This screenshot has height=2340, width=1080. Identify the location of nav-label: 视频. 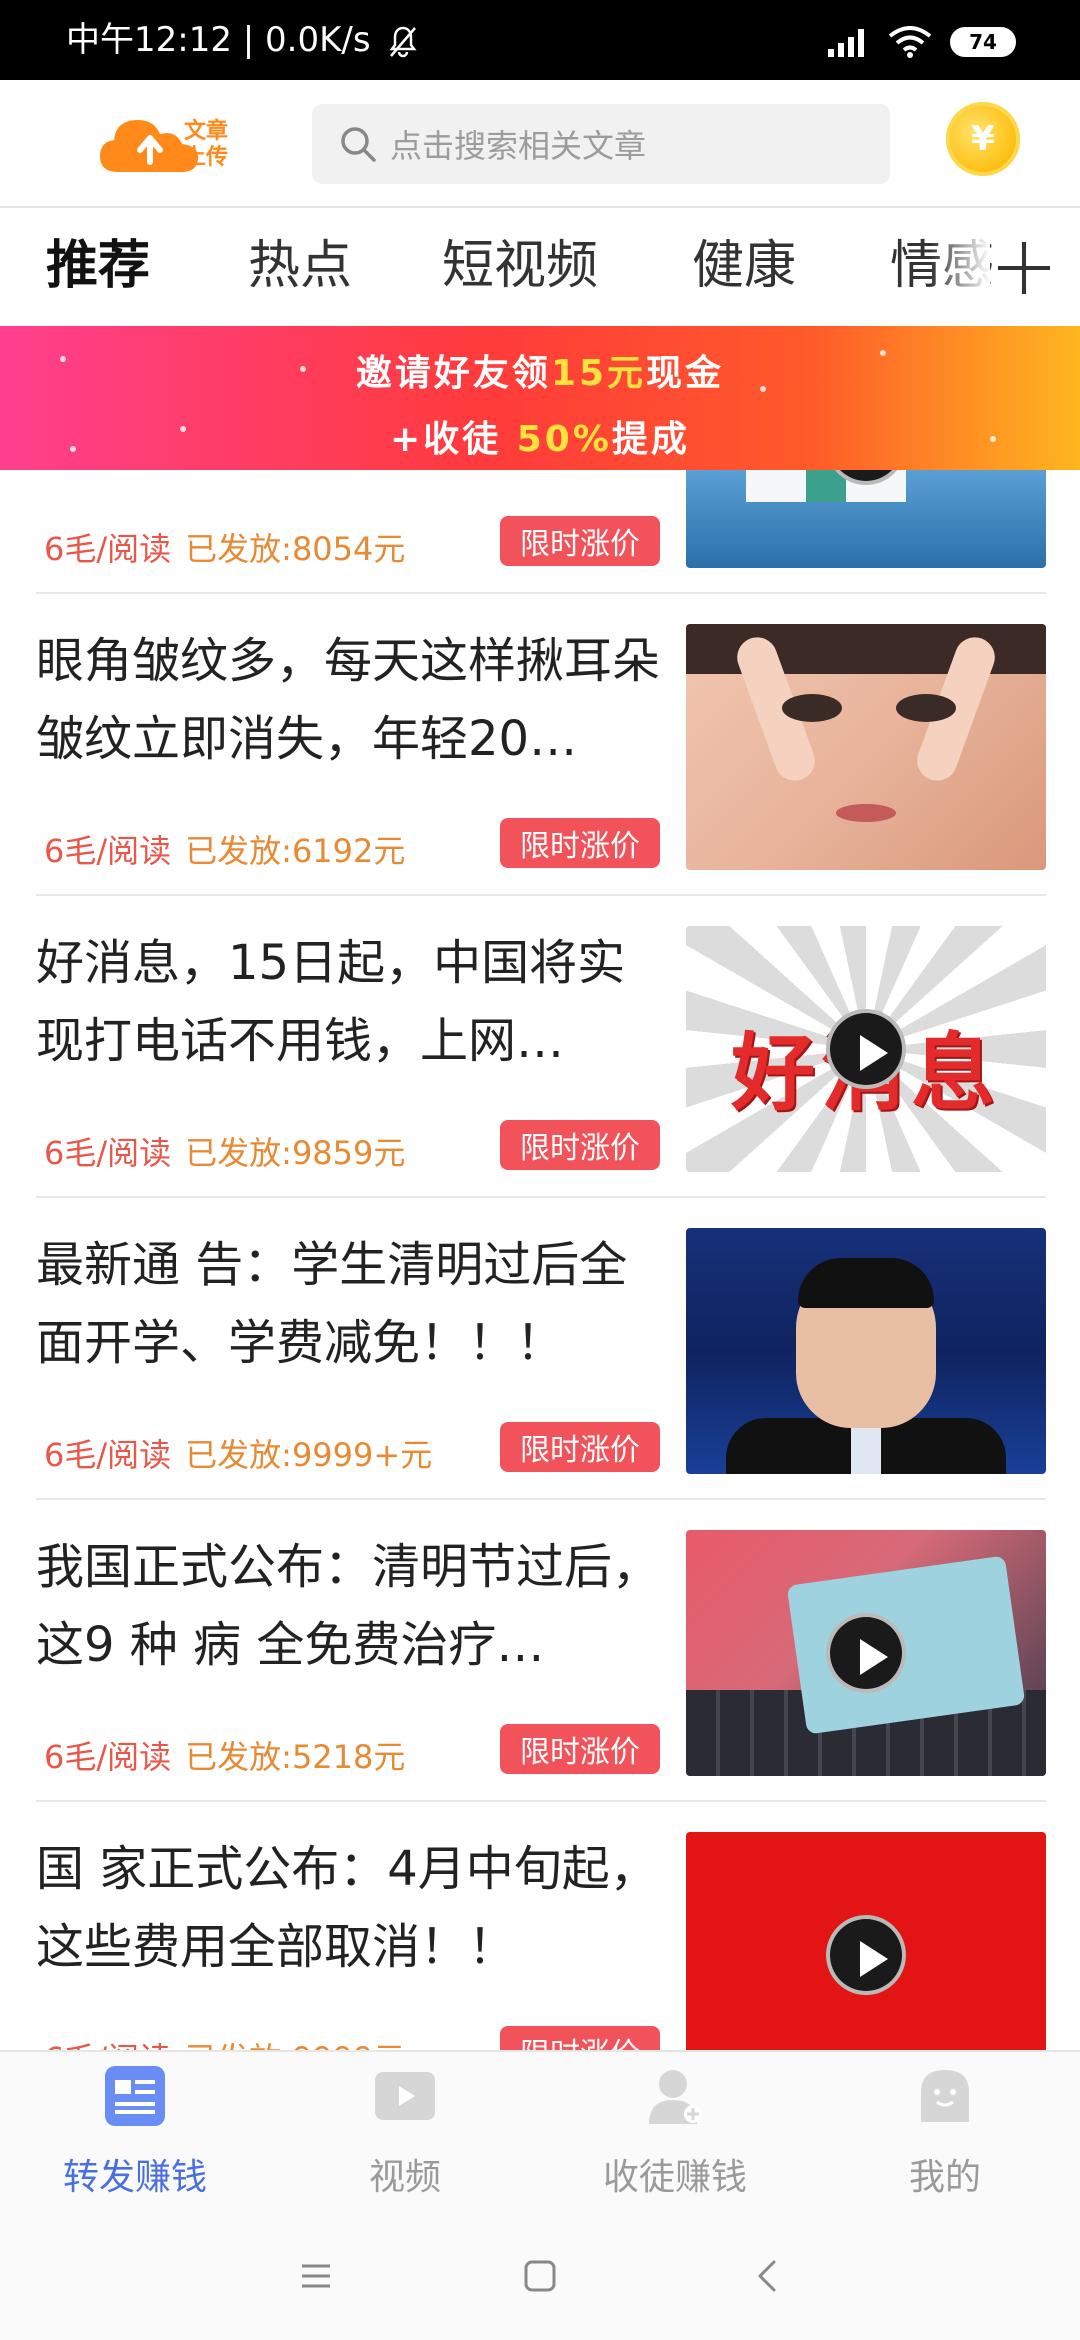
(404, 2177).